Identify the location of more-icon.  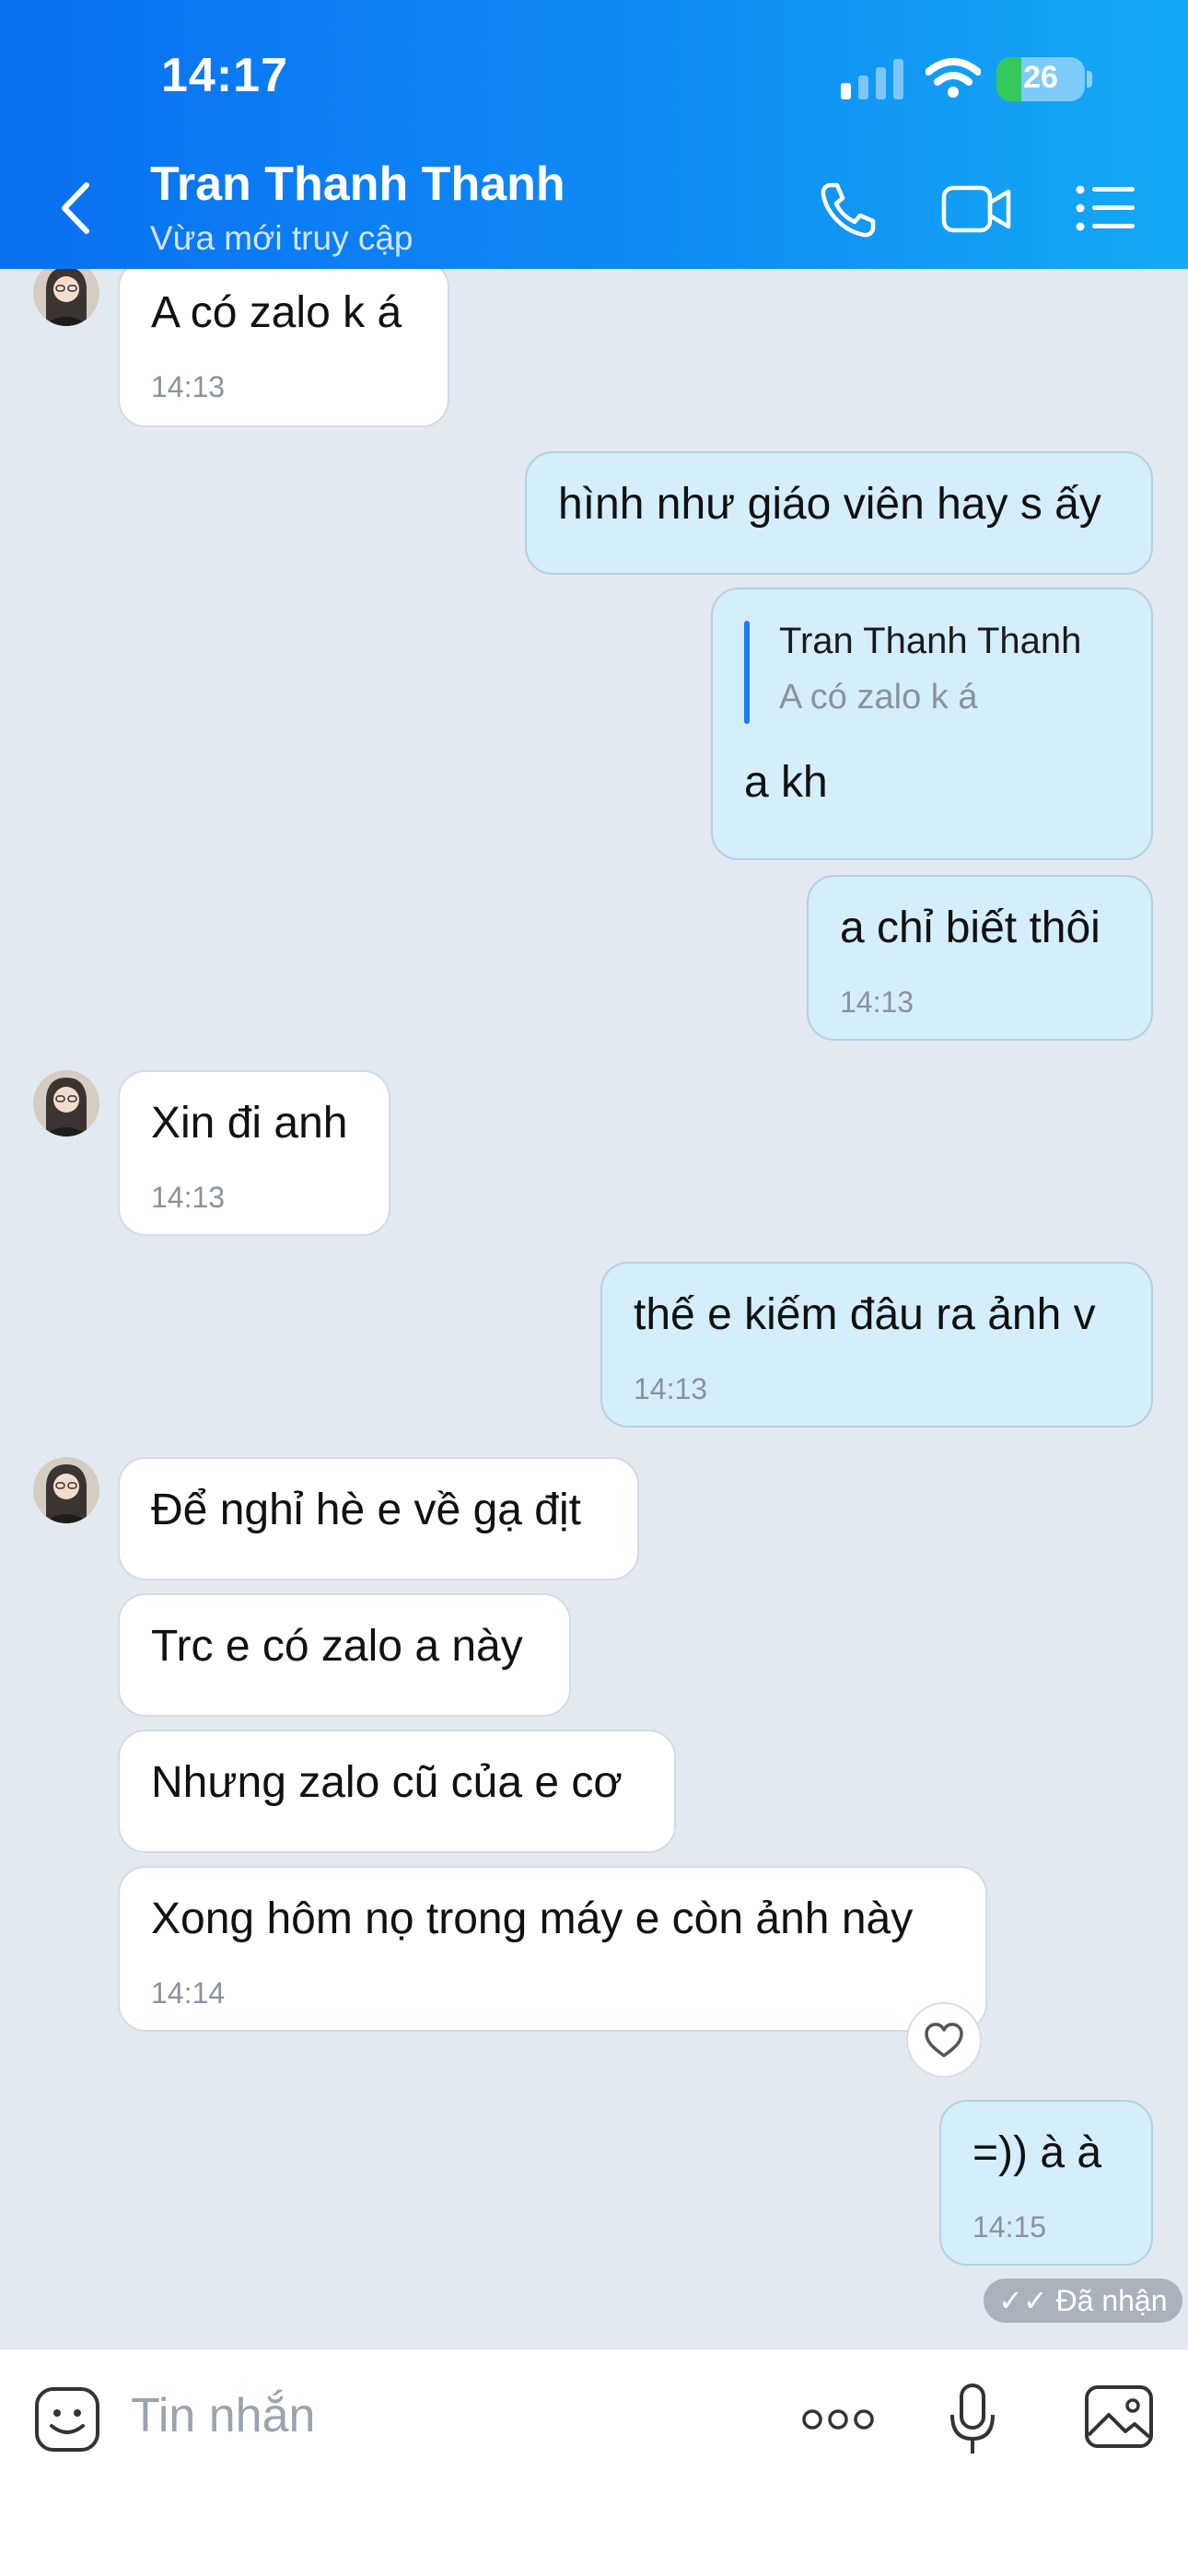
(838, 2419).